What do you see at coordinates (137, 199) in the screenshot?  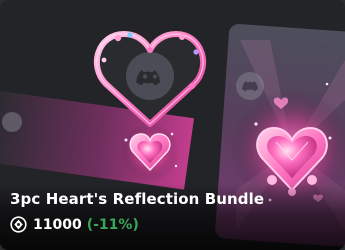 I see `product-title: 3pc Heart's Reflection Bundle` at bounding box center [137, 199].